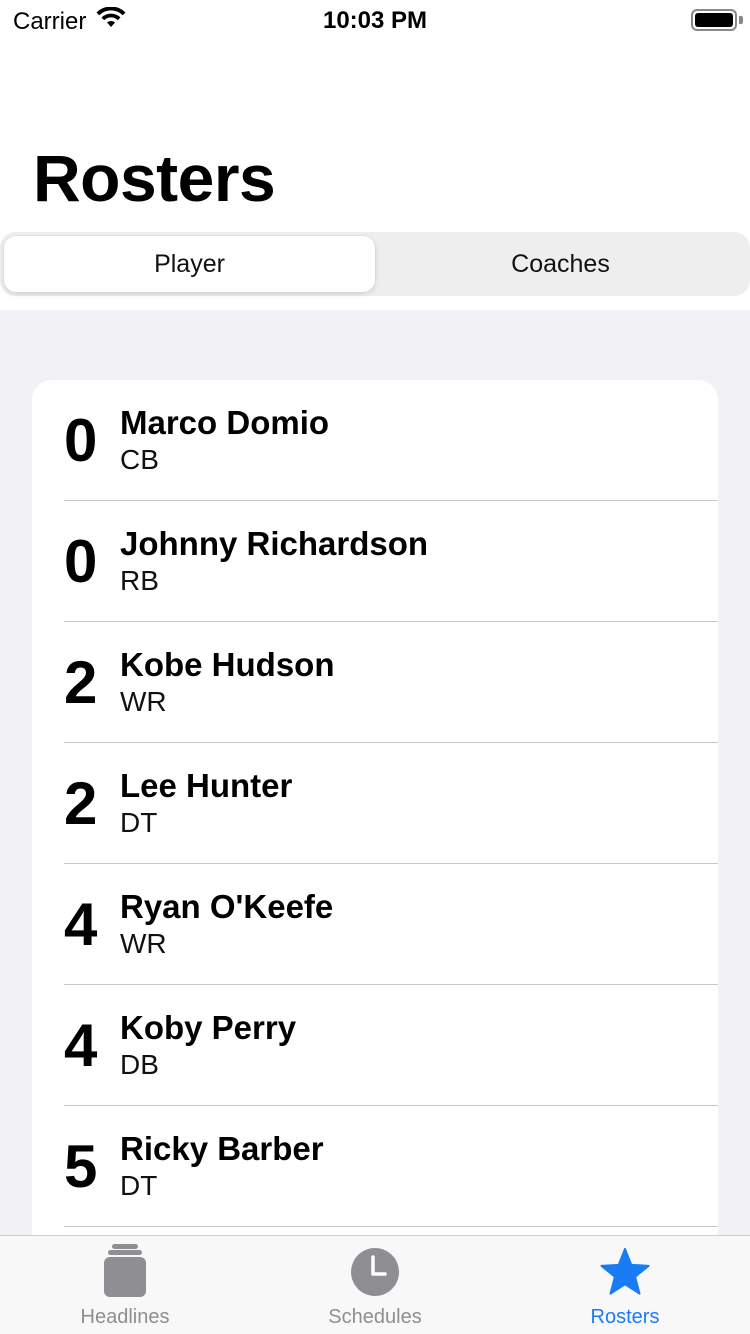 The image size is (750, 1334). I want to click on roster-row: 2 Kobe Hudson WR, so click(375, 682).